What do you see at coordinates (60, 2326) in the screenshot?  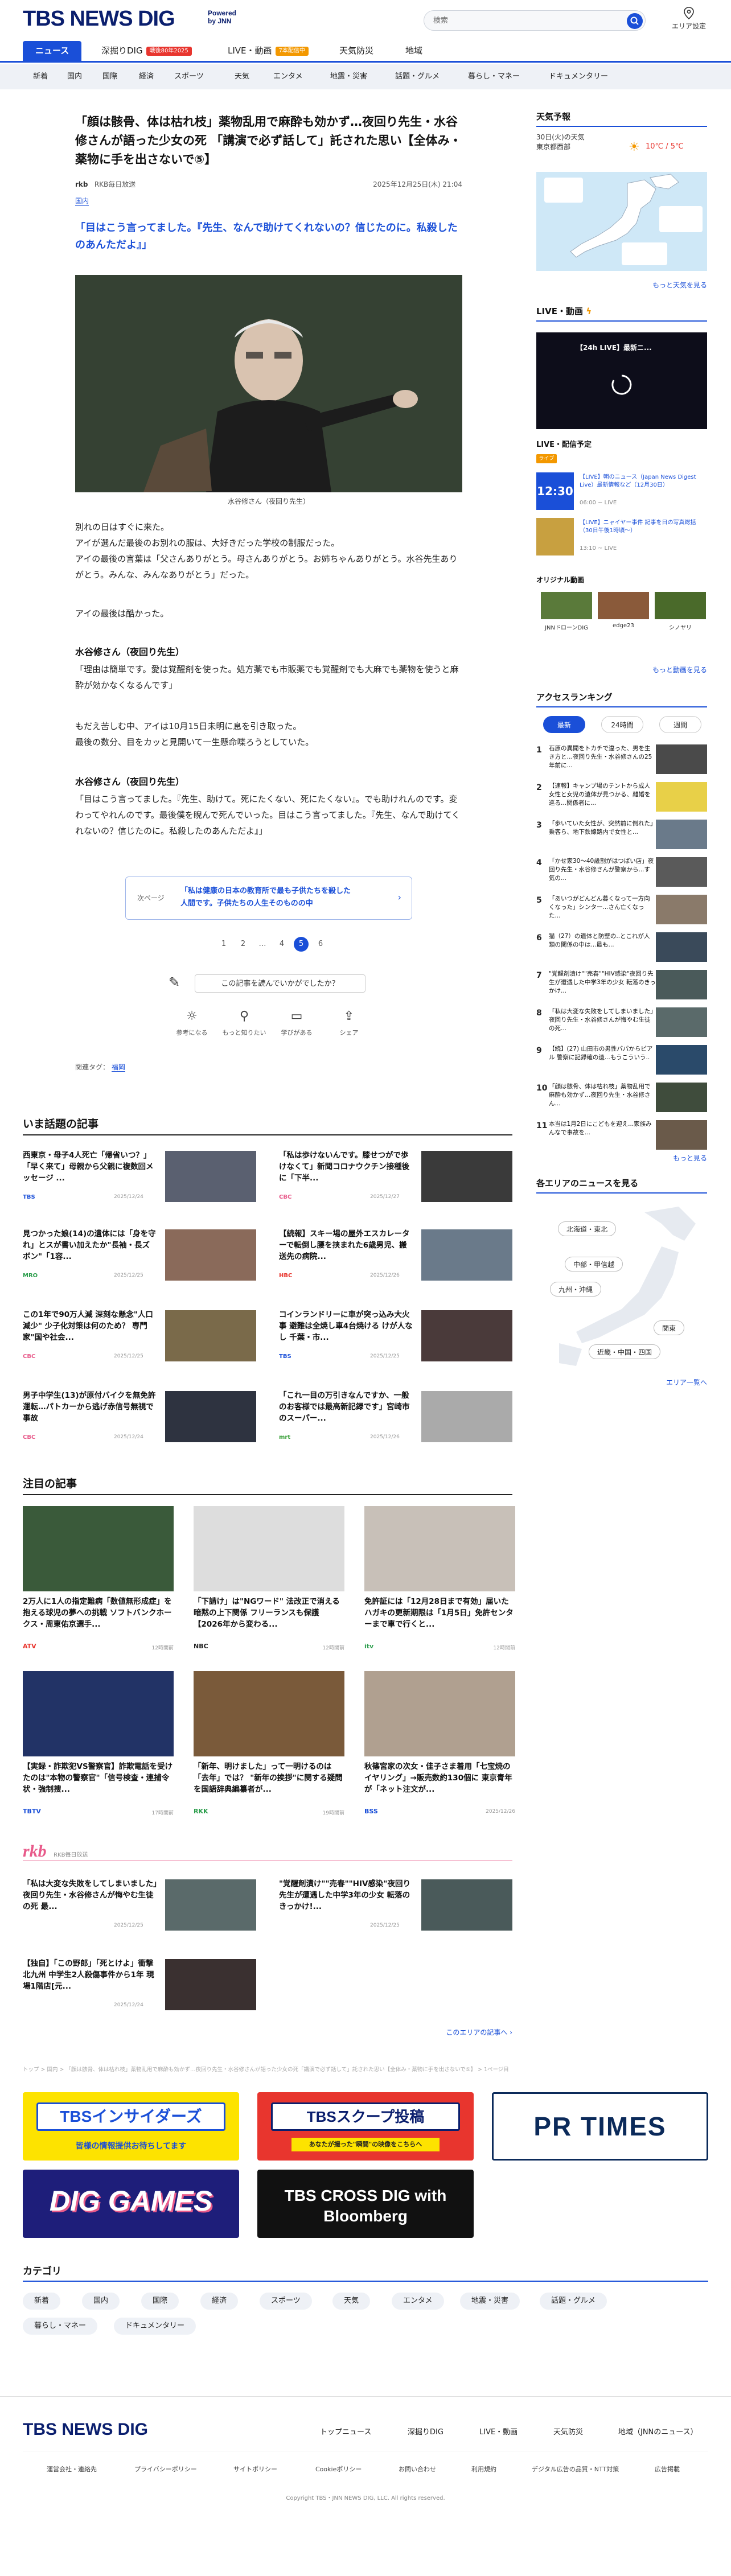 I see `category-pill: 暮らし・マネー` at bounding box center [60, 2326].